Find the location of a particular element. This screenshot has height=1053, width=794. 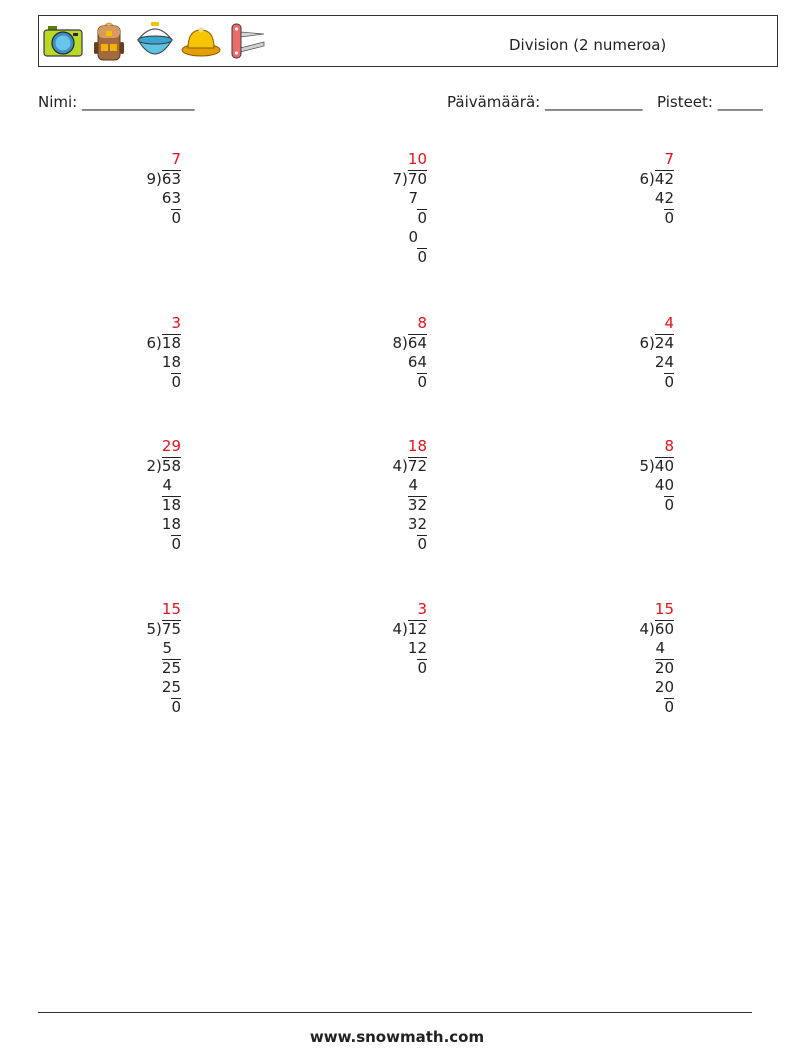

divisor: 9 is located at coordinates (151, 178).